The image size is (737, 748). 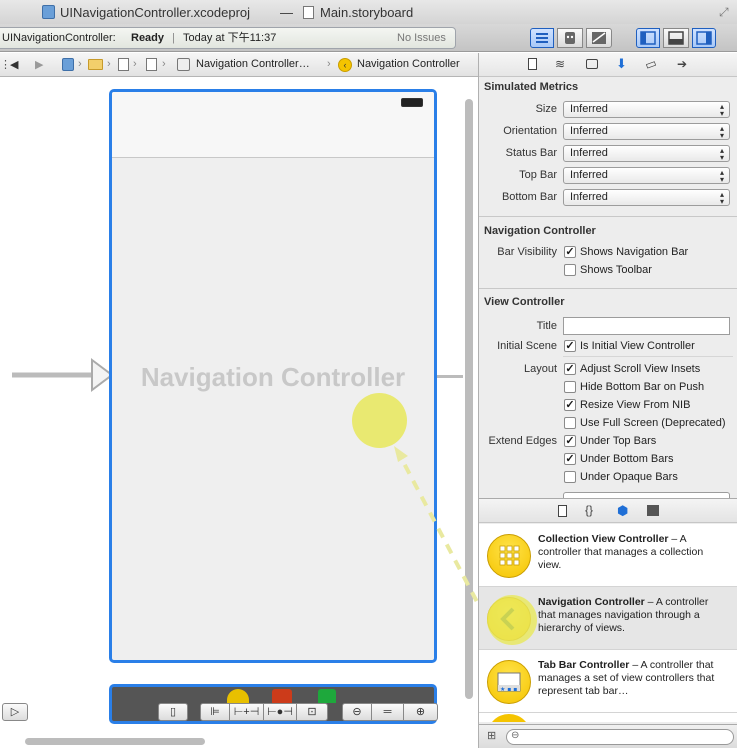 I want to click on adjust-scroll-checkbox: ✓, so click(x=570, y=369).